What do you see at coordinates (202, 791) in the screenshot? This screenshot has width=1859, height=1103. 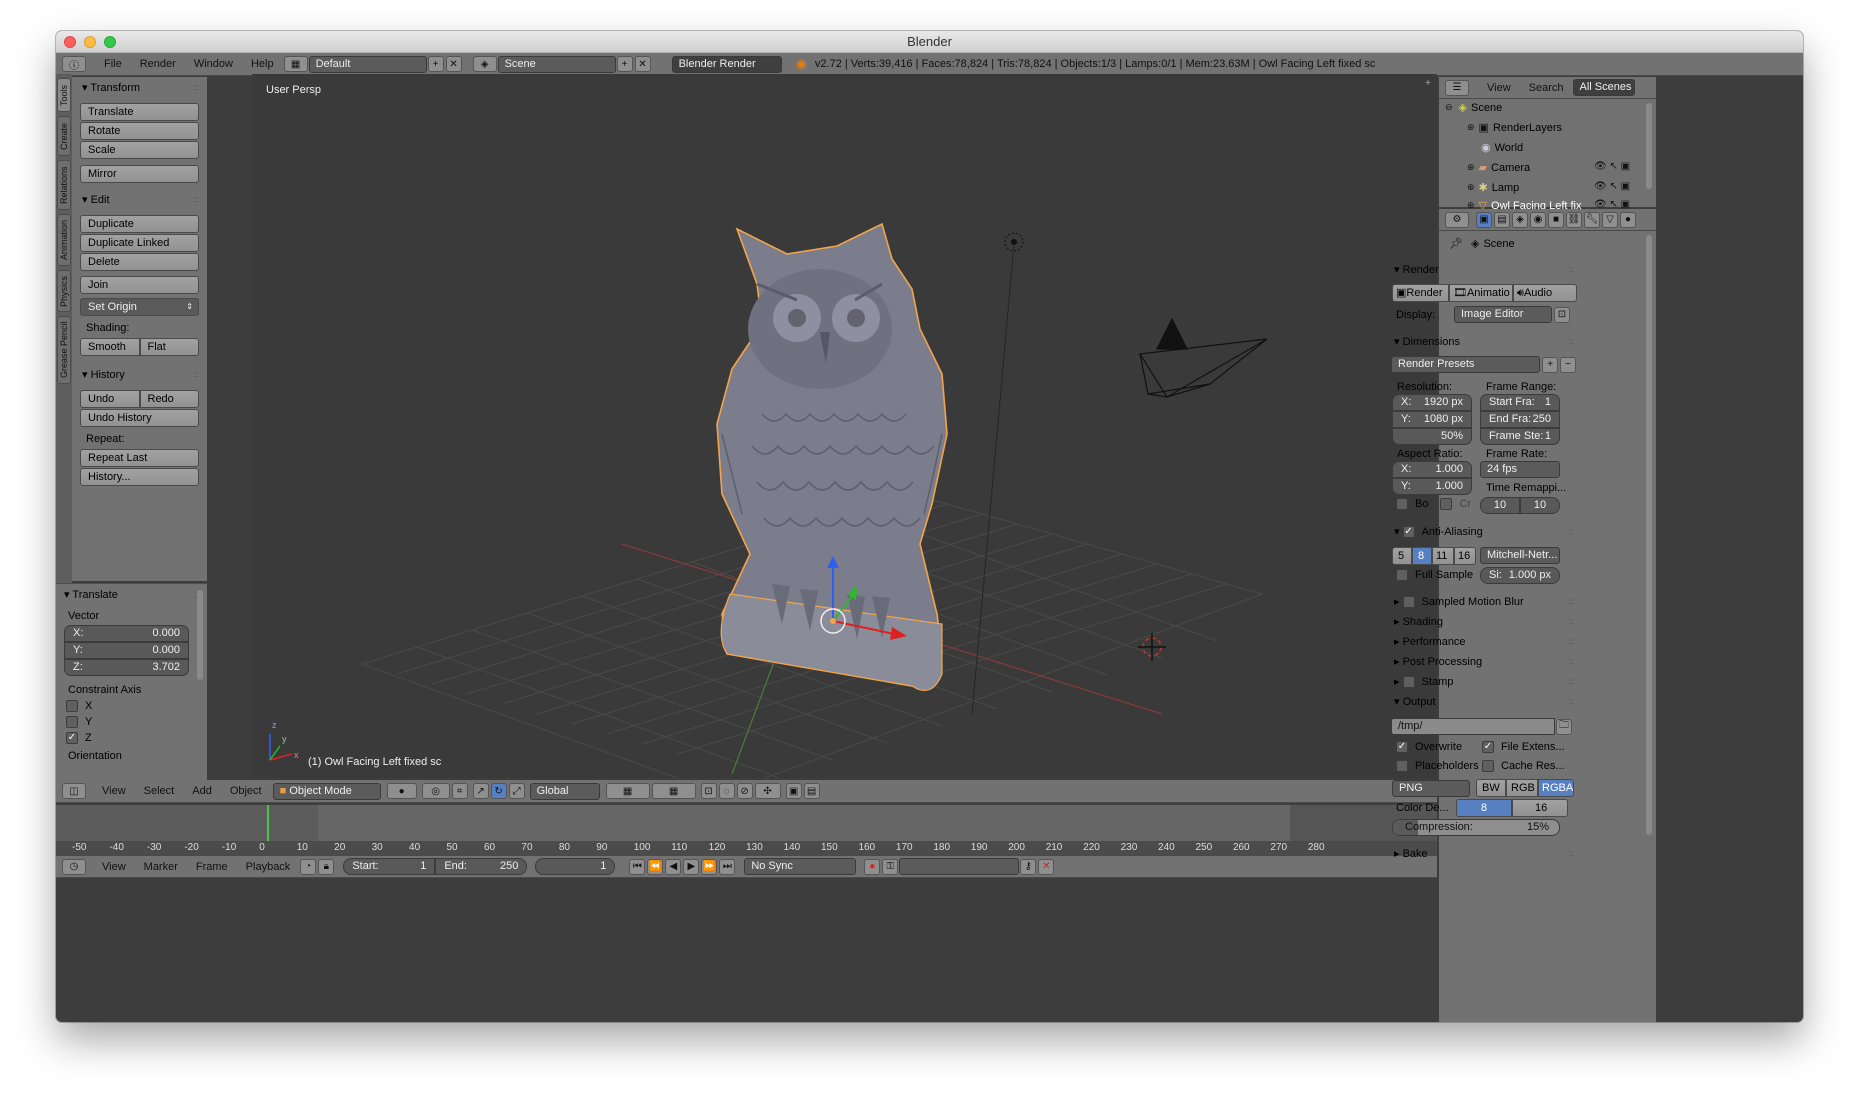 I see `menu-add: Add` at bounding box center [202, 791].